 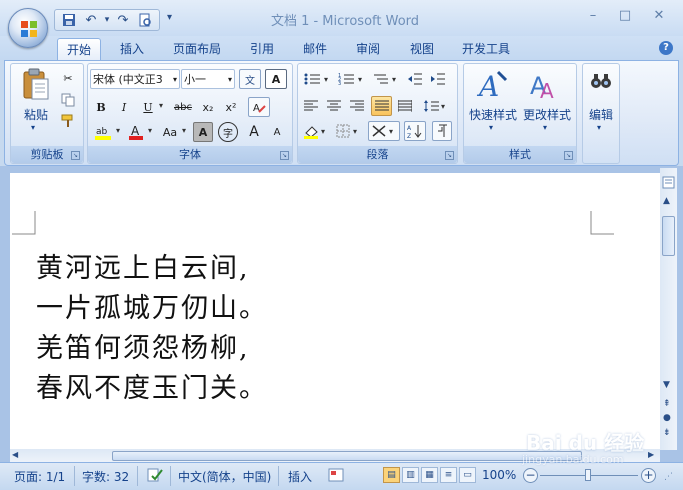 I want to click on tab-references: 引用, so click(x=262, y=49).